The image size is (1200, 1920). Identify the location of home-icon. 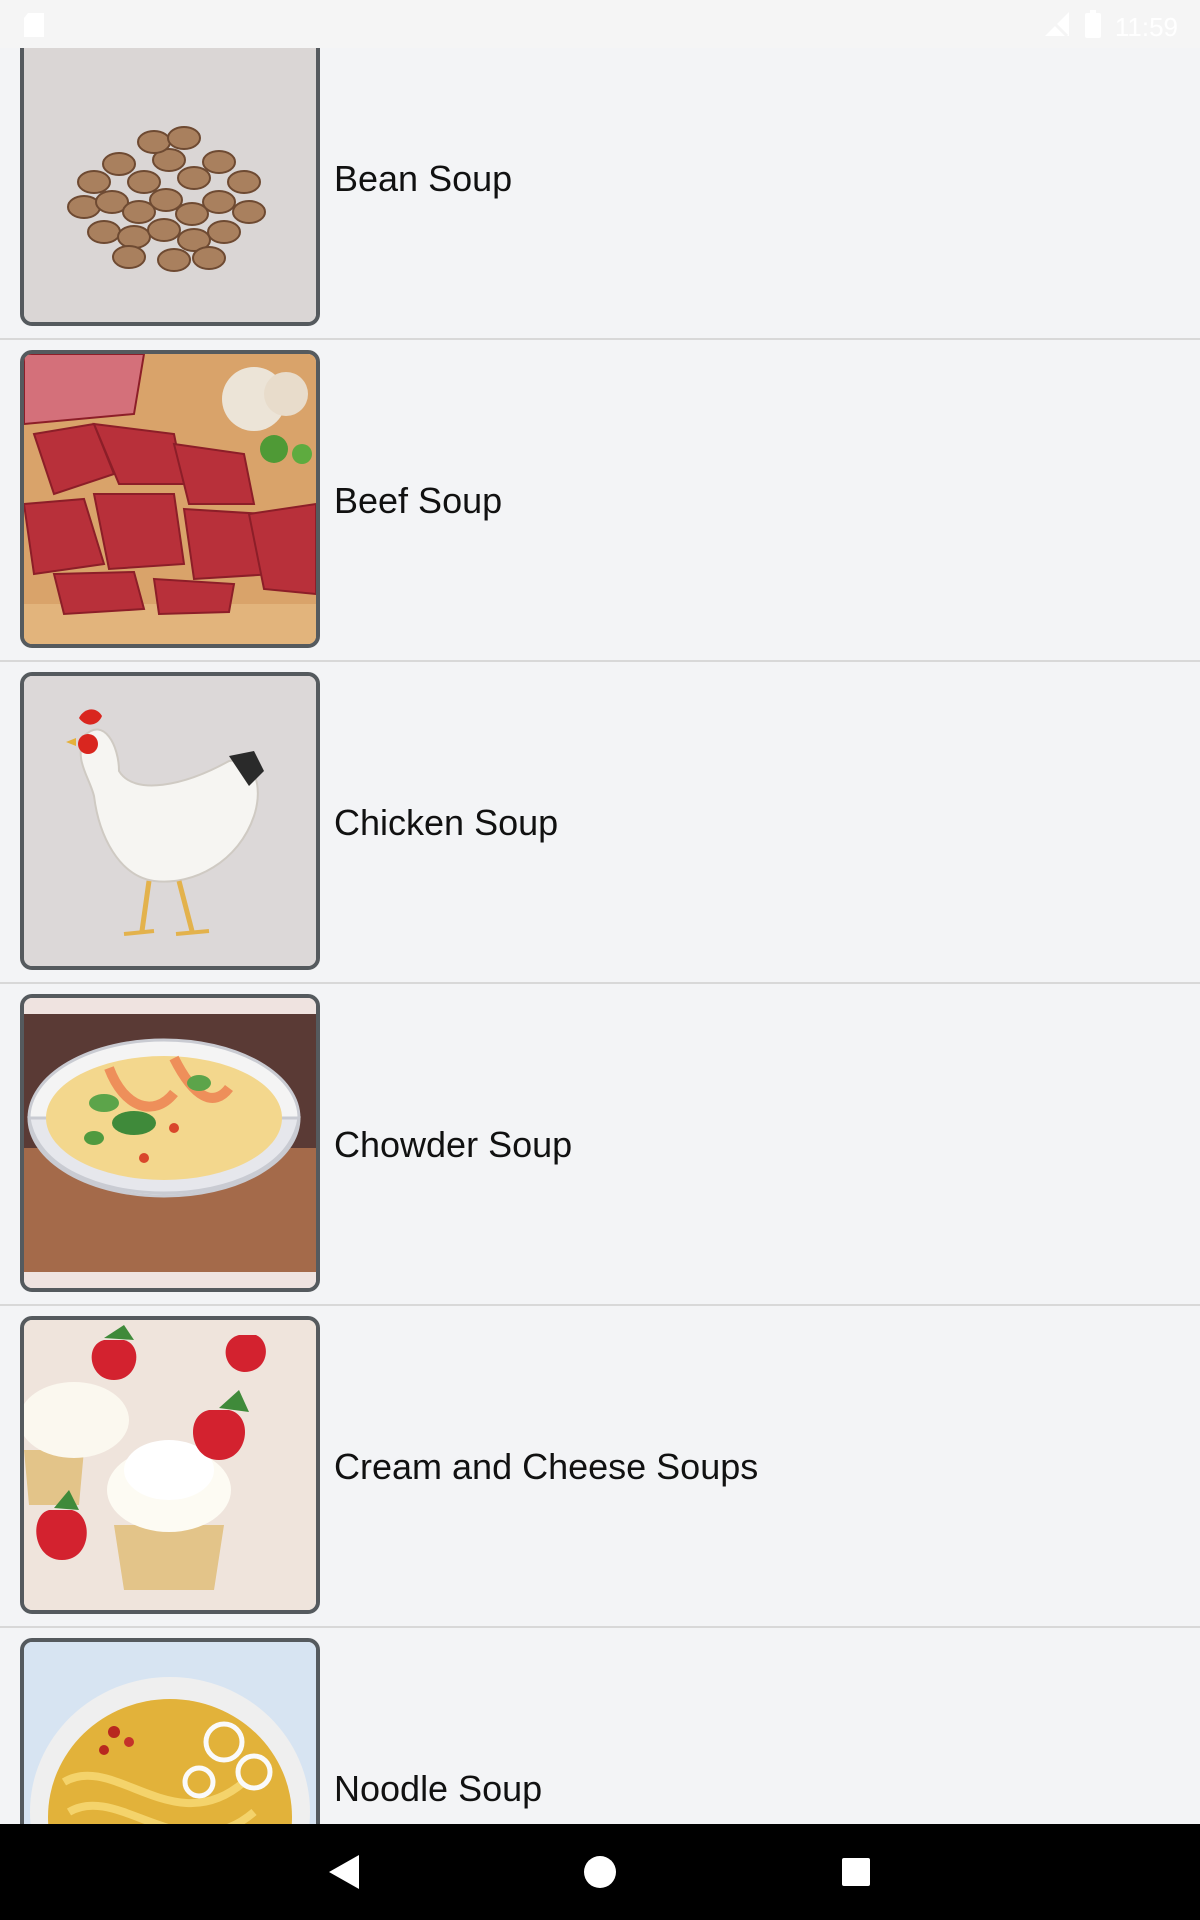
(600, 1872).